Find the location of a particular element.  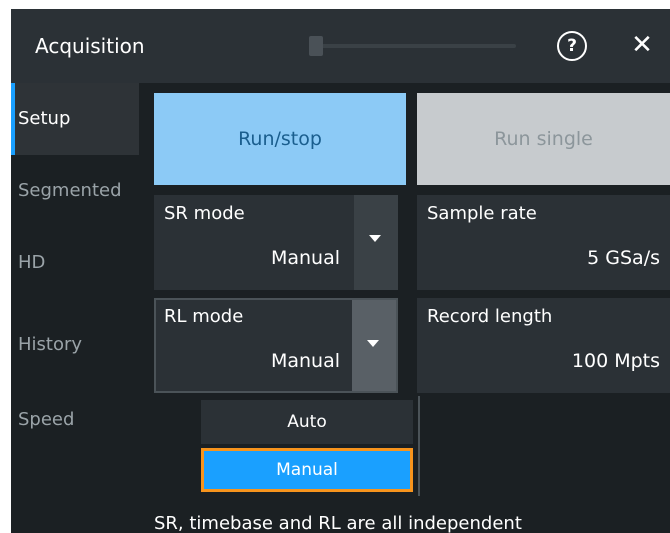

rl-mode-label: RL mode is located at coordinates (204, 316).